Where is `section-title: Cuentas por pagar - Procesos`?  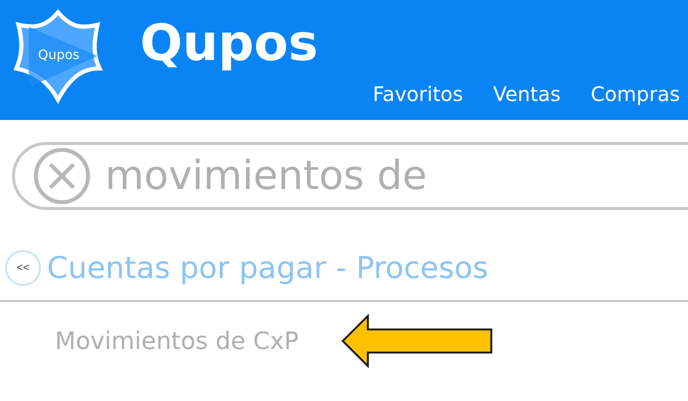
section-title: Cuentas por pagar - Procesos is located at coordinates (267, 268).